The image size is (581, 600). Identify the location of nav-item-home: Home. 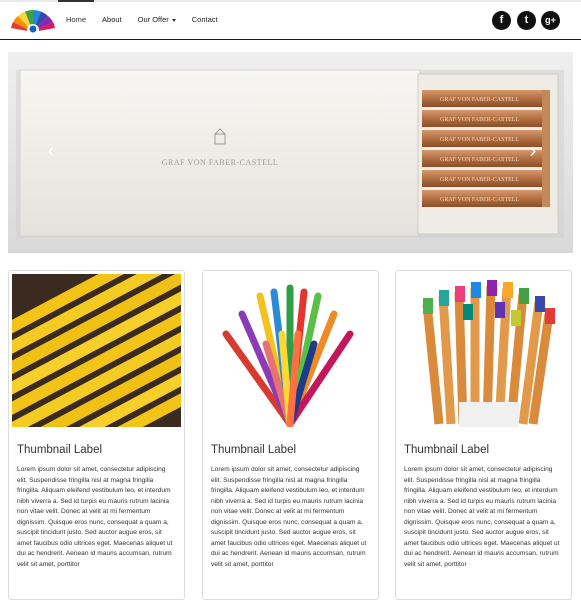
(76, 19).